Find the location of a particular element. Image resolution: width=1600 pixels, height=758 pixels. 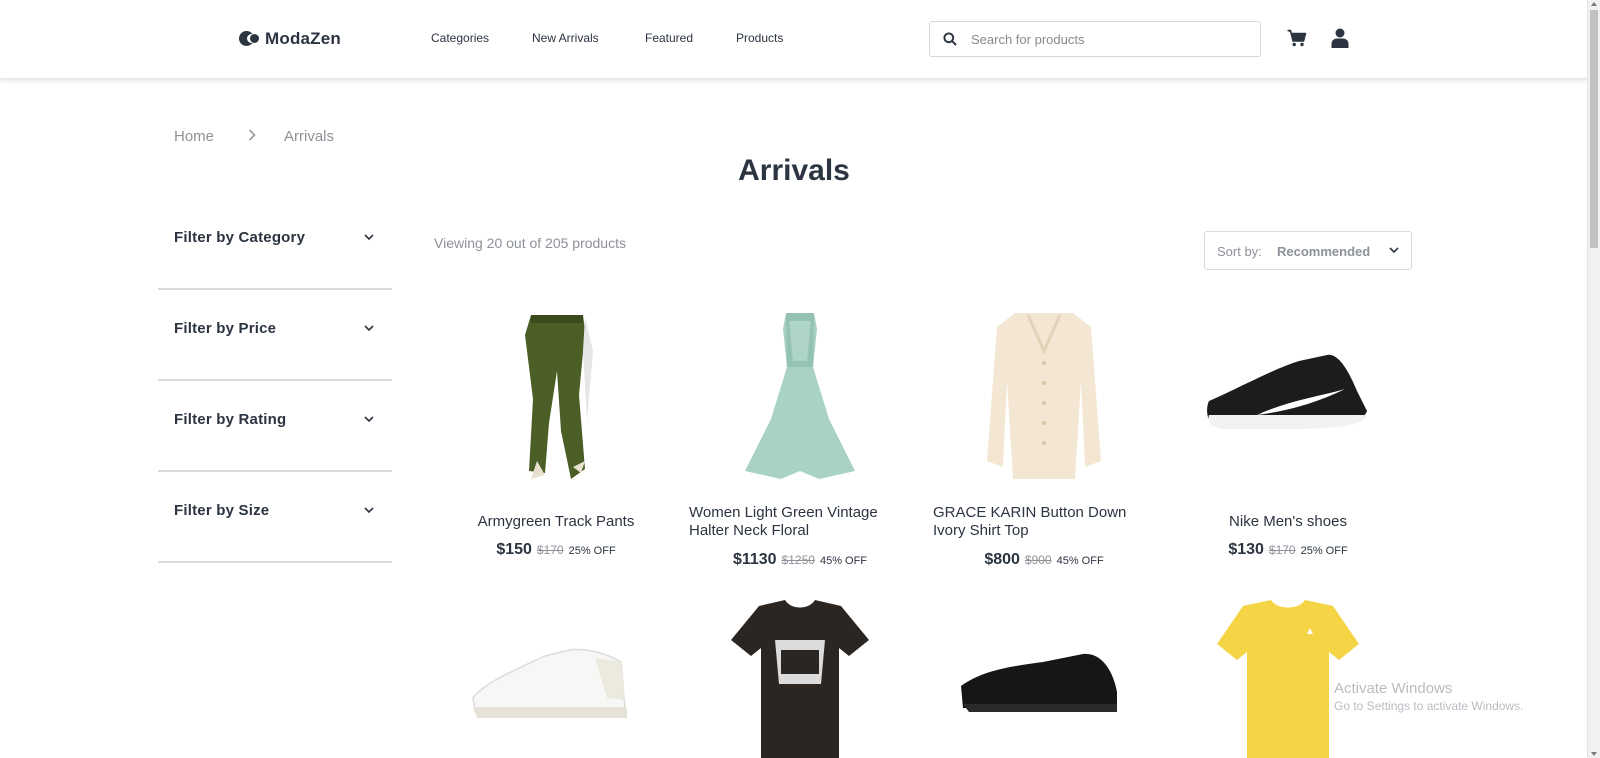

nav-new-arrivals: New Arrivals is located at coordinates (565, 38).